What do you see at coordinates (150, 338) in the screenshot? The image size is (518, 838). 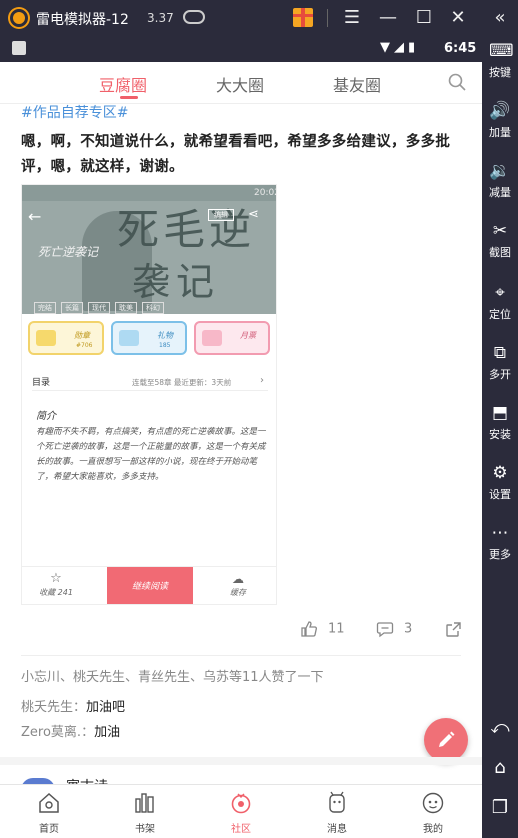 I see `image-reward-cards: 勋章 #706 礼物 185 月票` at bounding box center [150, 338].